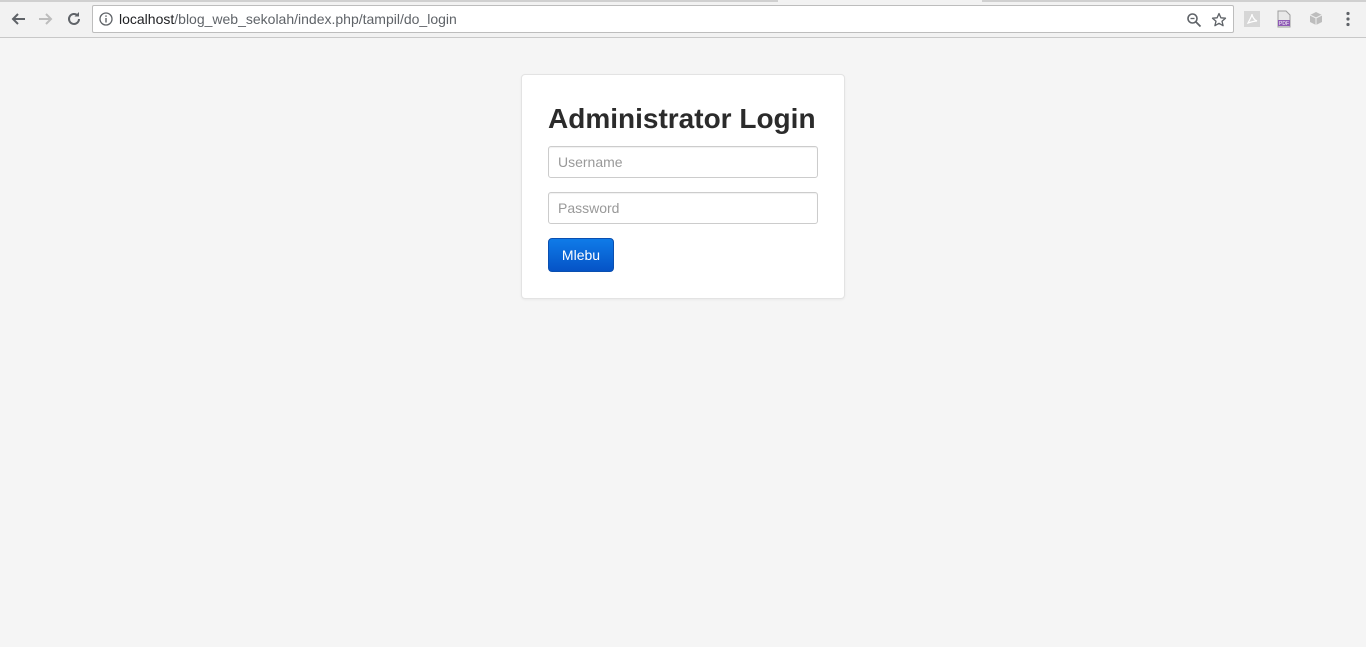 The width and height of the screenshot is (1366, 647). I want to click on forward-button, so click(46, 19).